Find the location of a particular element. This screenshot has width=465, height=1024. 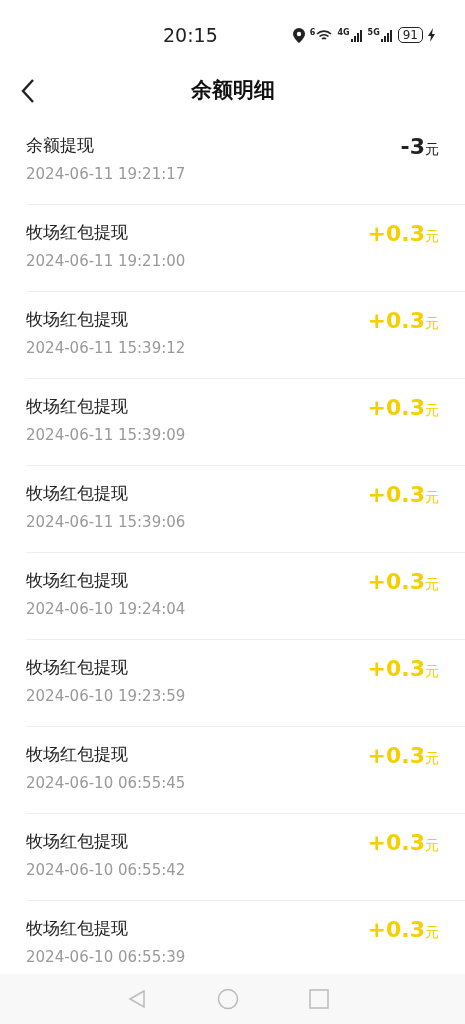

transaction-date: 2024-06-11 15:39:12 is located at coordinates (106, 348).